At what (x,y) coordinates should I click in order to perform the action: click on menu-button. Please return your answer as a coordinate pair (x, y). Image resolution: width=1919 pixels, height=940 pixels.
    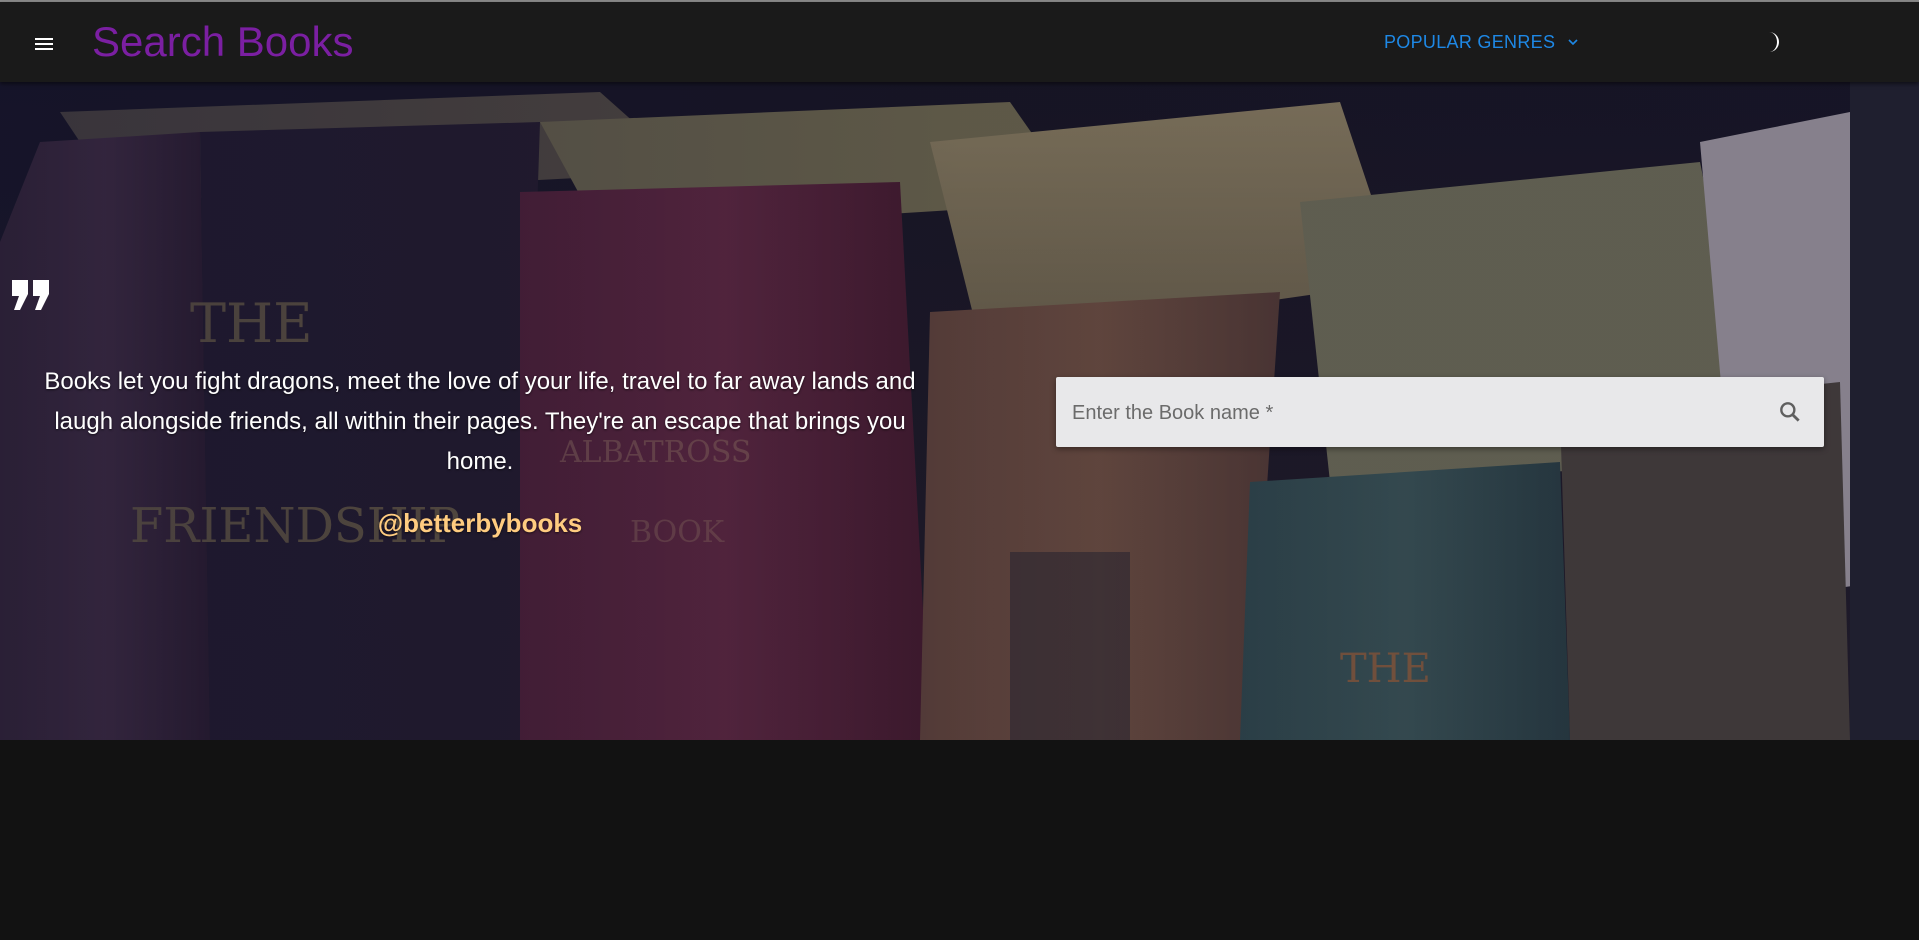
    Looking at the image, I should click on (44, 44).